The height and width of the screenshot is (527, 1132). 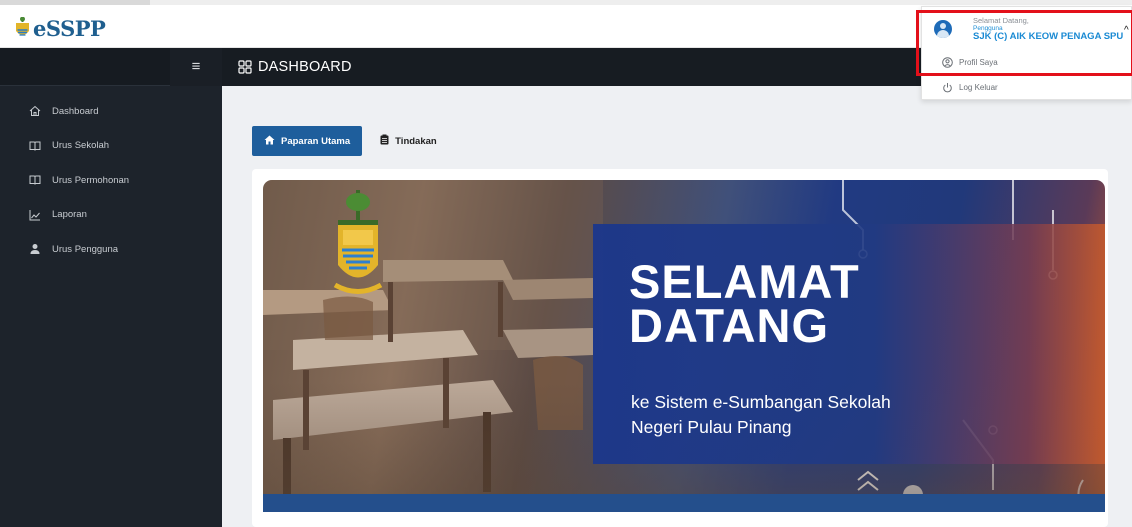 What do you see at coordinates (91, 180) in the screenshot?
I see `sidebar-item-label: Urus Permohonan` at bounding box center [91, 180].